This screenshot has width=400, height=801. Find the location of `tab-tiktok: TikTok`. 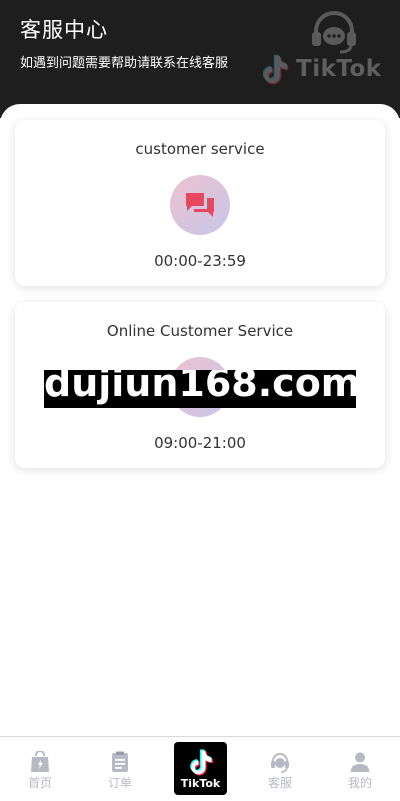

tab-tiktok: TikTok is located at coordinates (200, 768).